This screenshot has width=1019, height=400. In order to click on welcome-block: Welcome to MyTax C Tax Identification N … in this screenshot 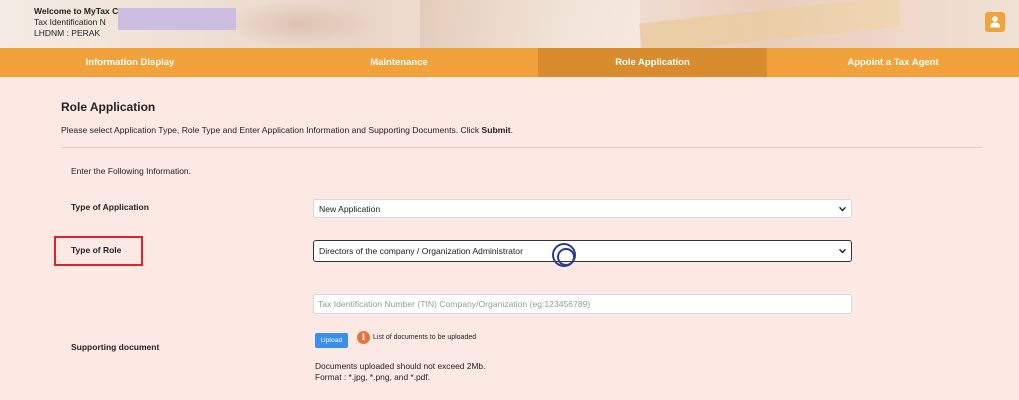, I will do `click(76, 22)`.